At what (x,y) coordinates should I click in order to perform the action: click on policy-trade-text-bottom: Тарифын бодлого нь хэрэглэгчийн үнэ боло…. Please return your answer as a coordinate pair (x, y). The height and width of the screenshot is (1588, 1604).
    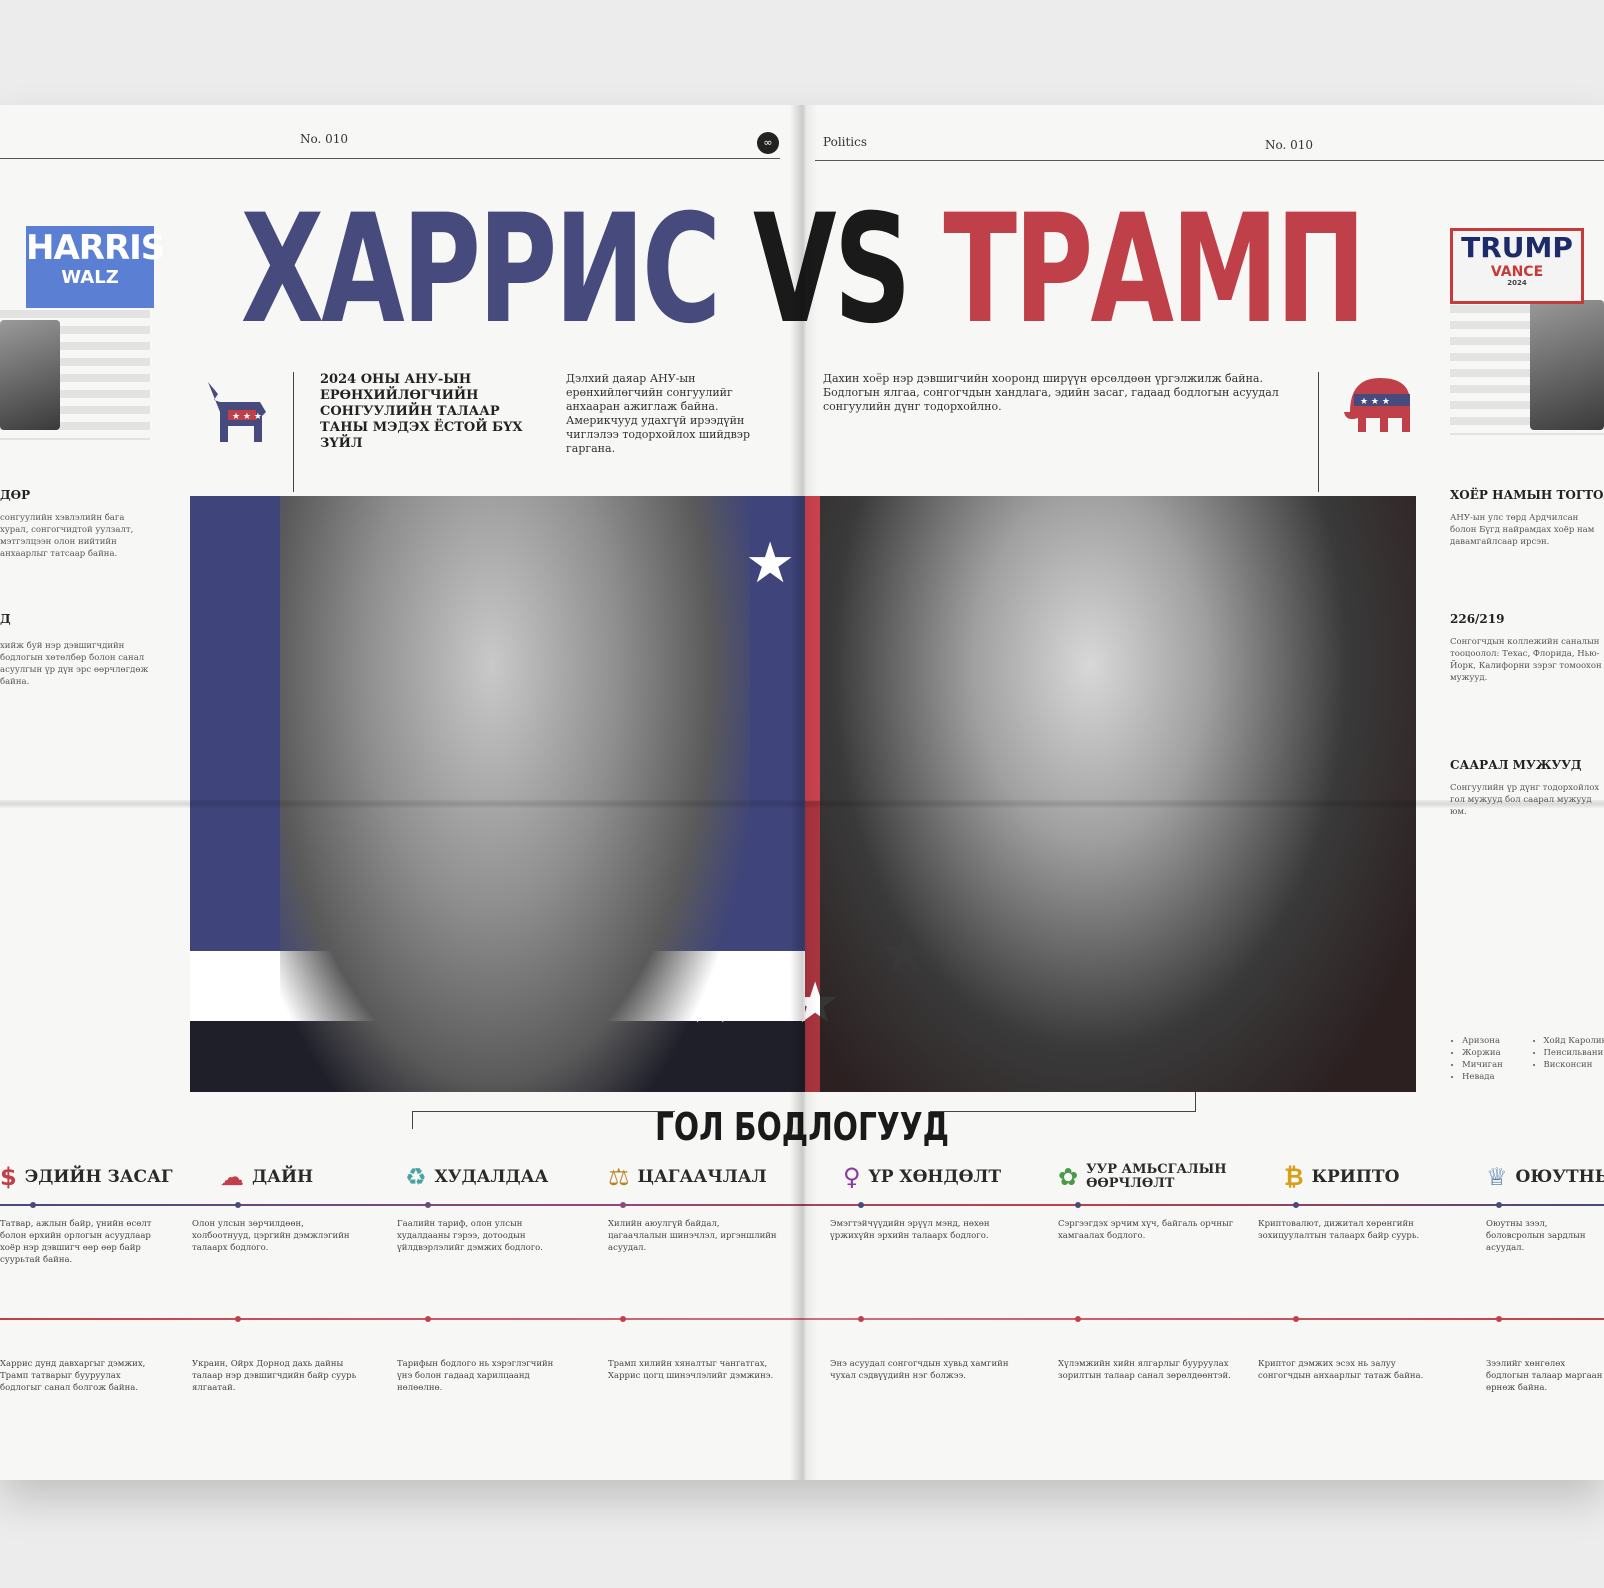
    Looking at the image, I should click on (475, 1376).